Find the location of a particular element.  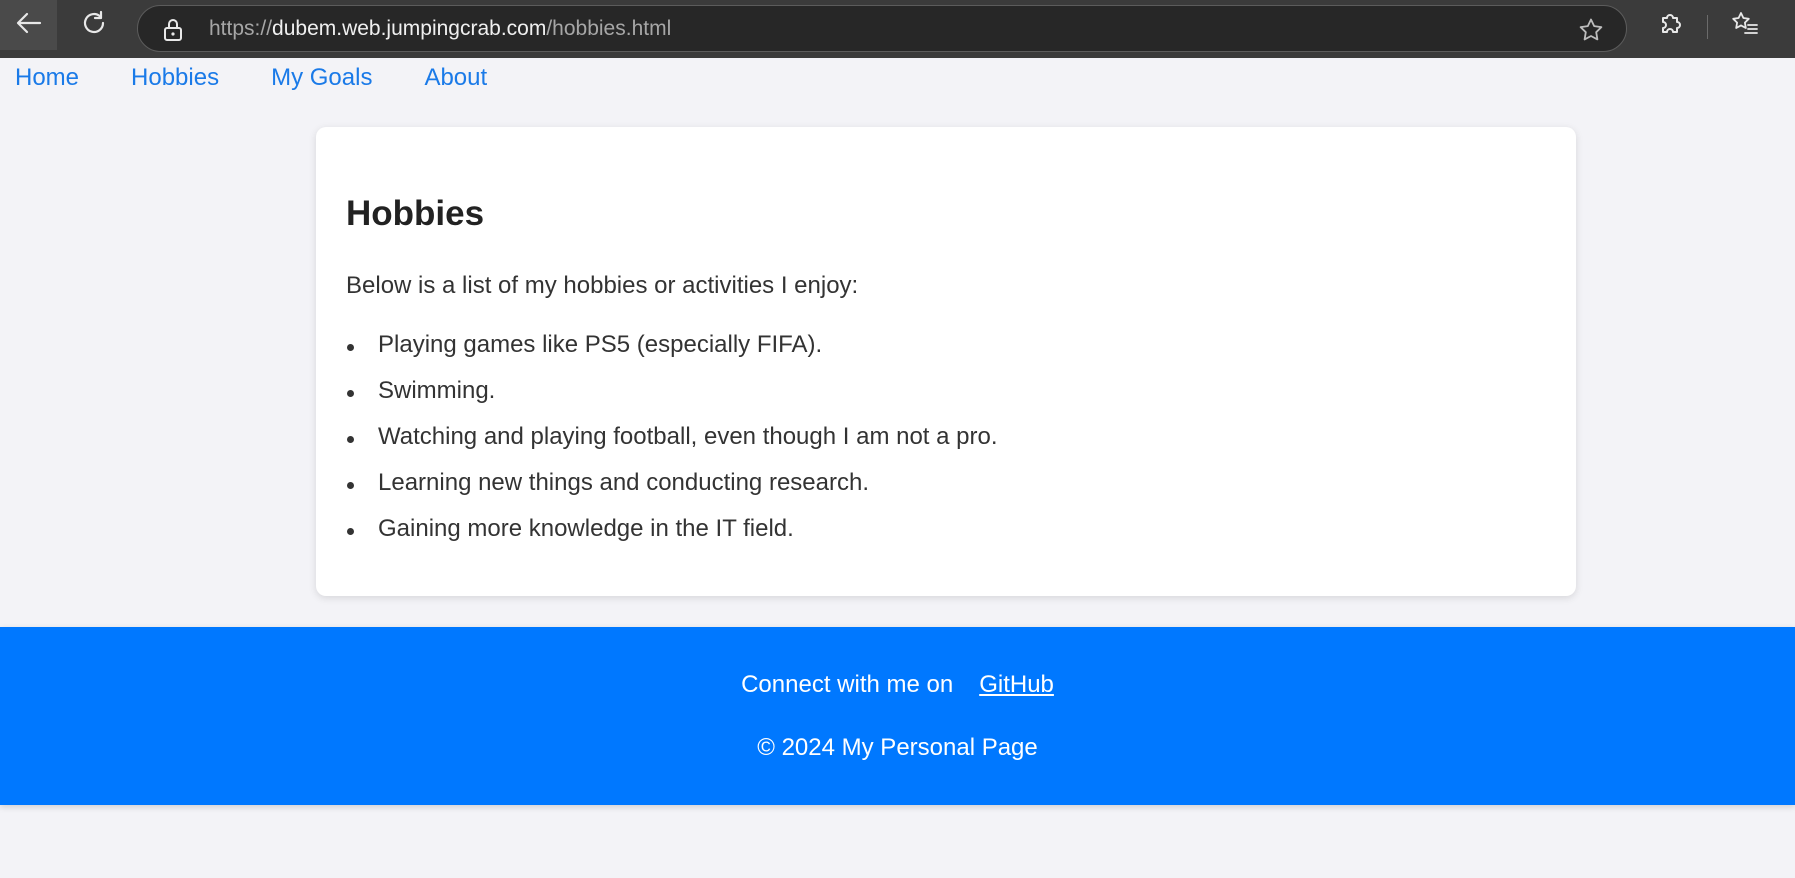

back-arrow-icon is located at coordinates (29, 25).